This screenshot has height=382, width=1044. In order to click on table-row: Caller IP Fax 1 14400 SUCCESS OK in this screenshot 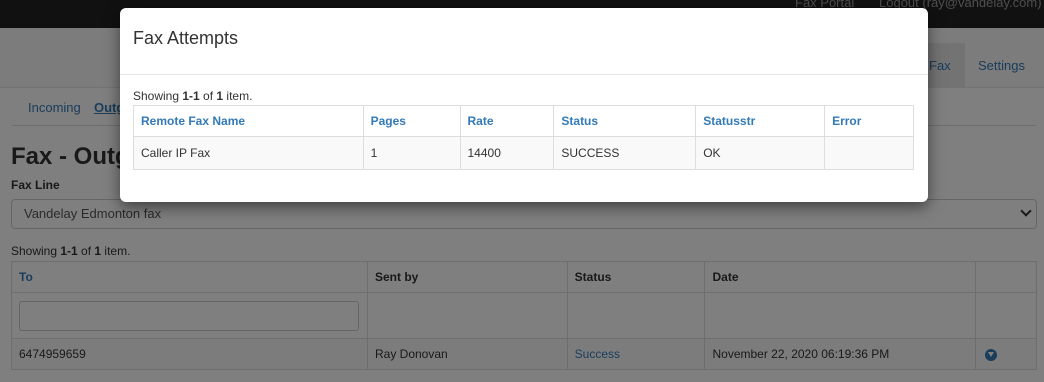, I will do `click(523, 153)`.